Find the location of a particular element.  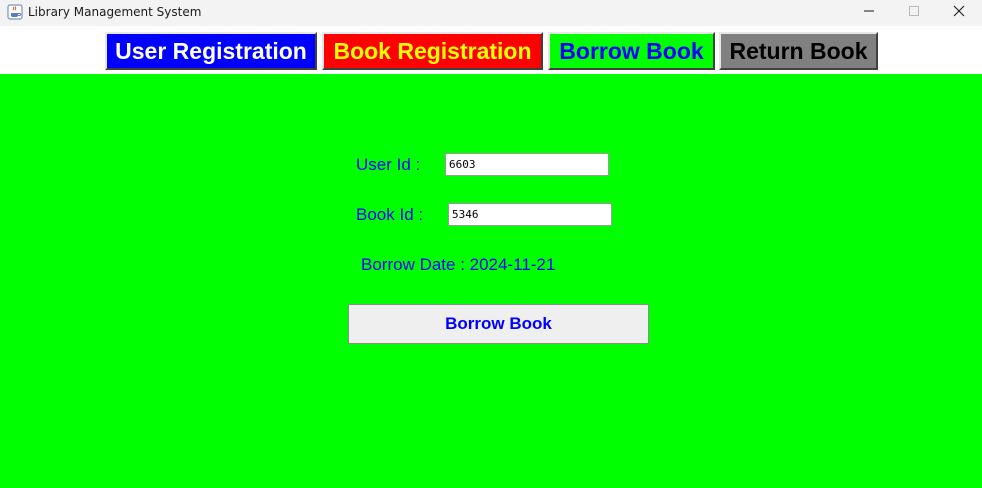

return-book-button: Return Book is located at coordinates (798, 51).